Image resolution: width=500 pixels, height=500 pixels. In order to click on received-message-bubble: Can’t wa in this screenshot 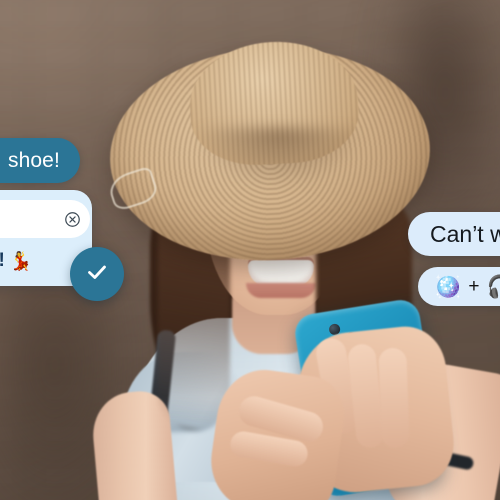, I will do `click(454, 234)`.